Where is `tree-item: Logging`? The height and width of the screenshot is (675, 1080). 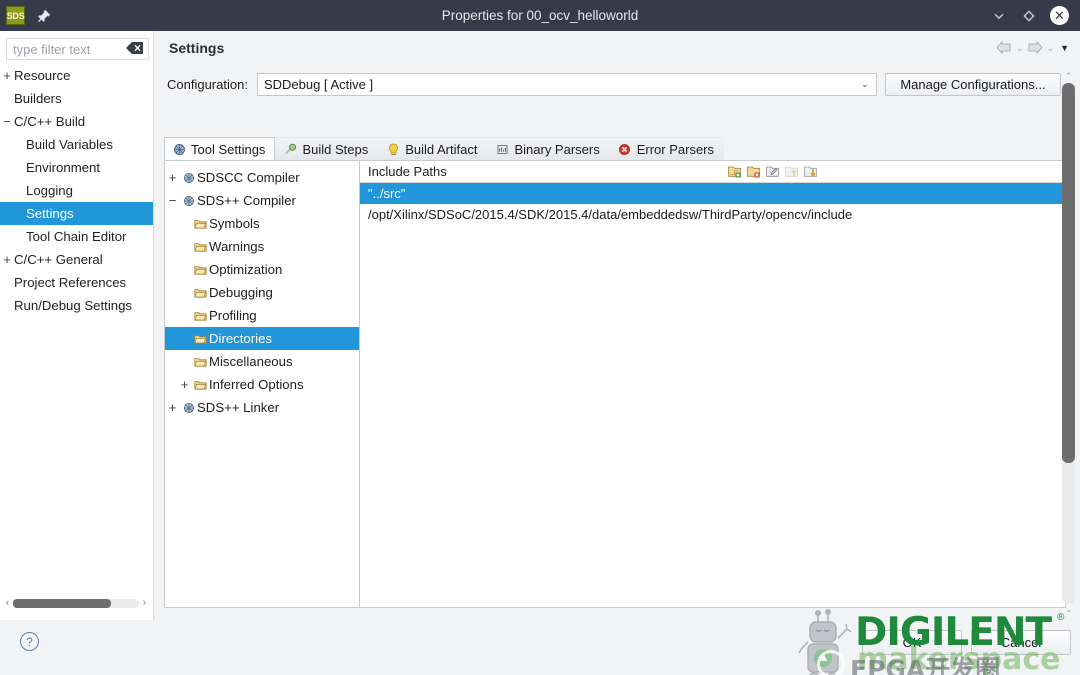 tree-item: Logging is located at coordinates (76, 190).